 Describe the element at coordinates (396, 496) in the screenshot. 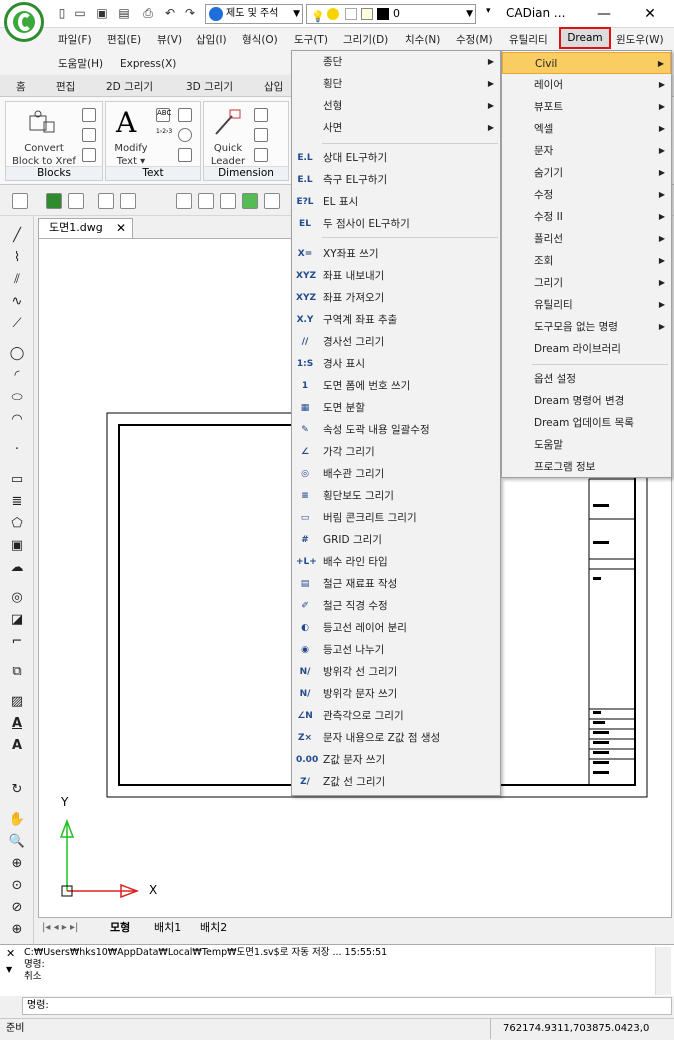

I see `dropdown-item: ≡ 횡단보도 그리기` at that location.